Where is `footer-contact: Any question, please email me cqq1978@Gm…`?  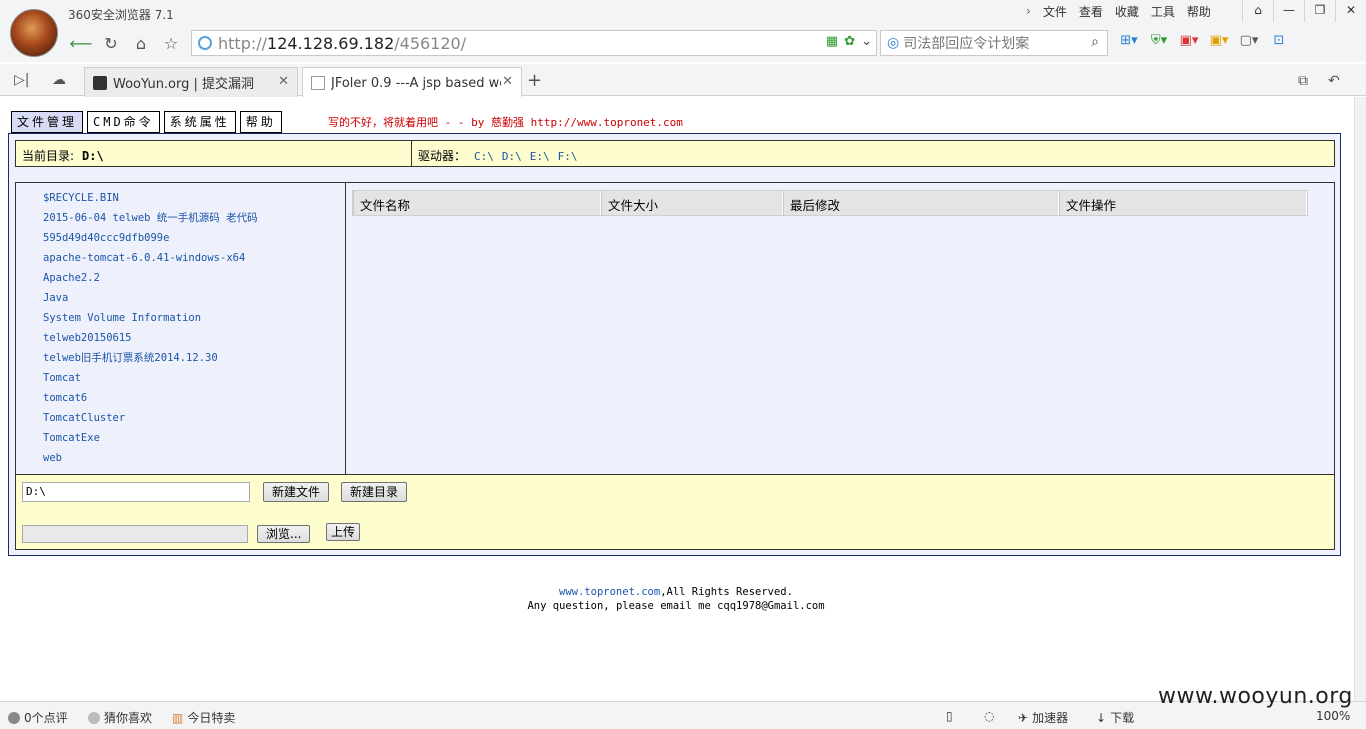 footer-contact: Any question, please email me cqq1978@Gm… is located at coordinates (676, 606).